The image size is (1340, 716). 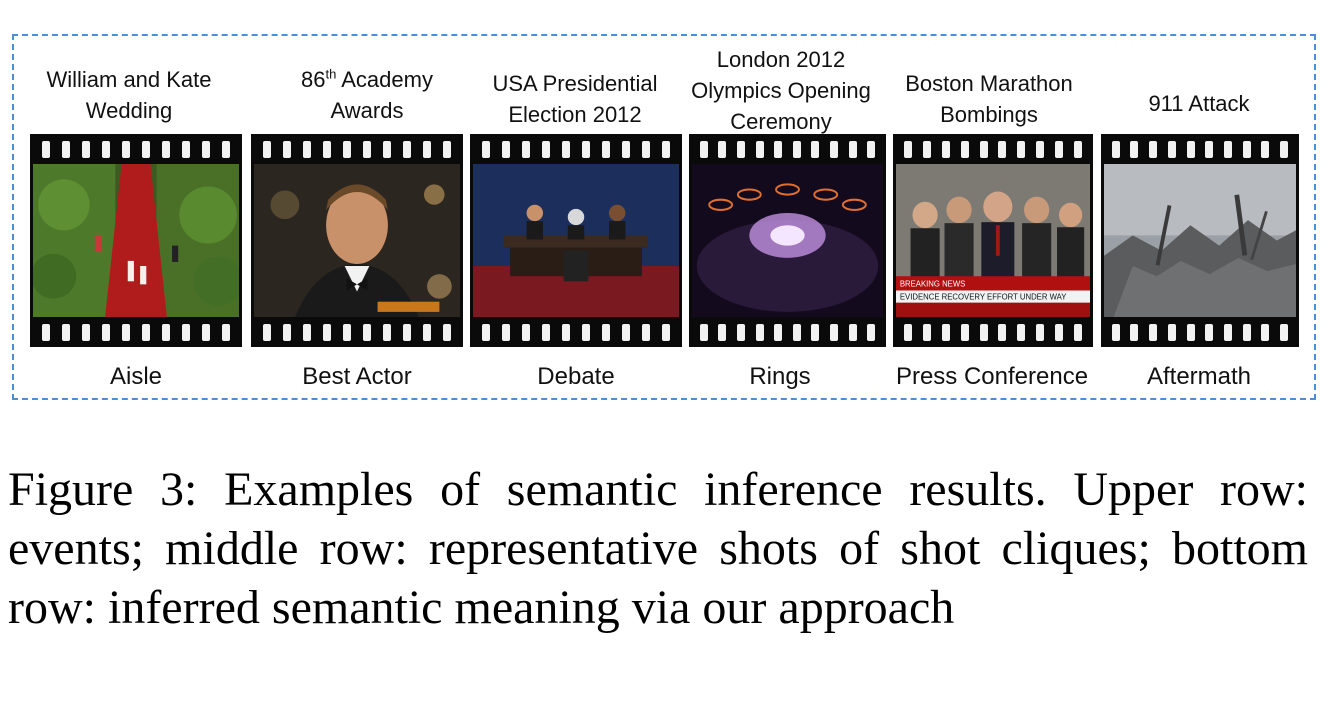 What do you see at coordinates (781, 90) in the screenshot?
I see `event-title: London 2012 Olympics Opening Ceremony` at bounding box center [781, 90].